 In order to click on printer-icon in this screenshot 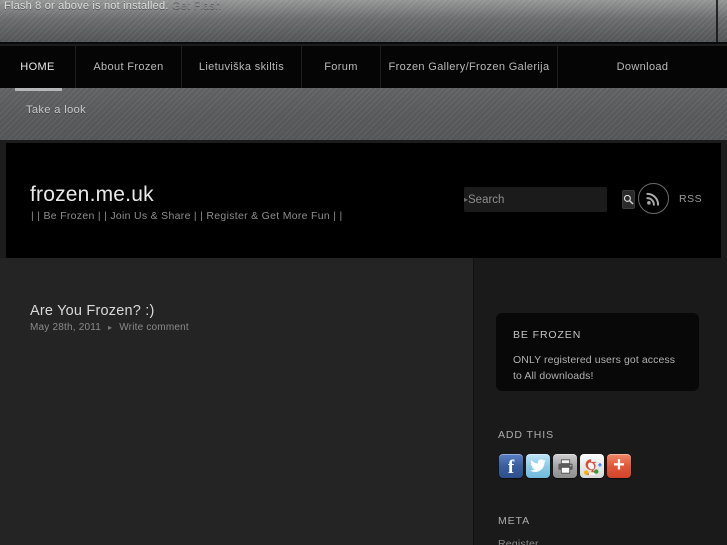, I will do `click(565, 466)`.